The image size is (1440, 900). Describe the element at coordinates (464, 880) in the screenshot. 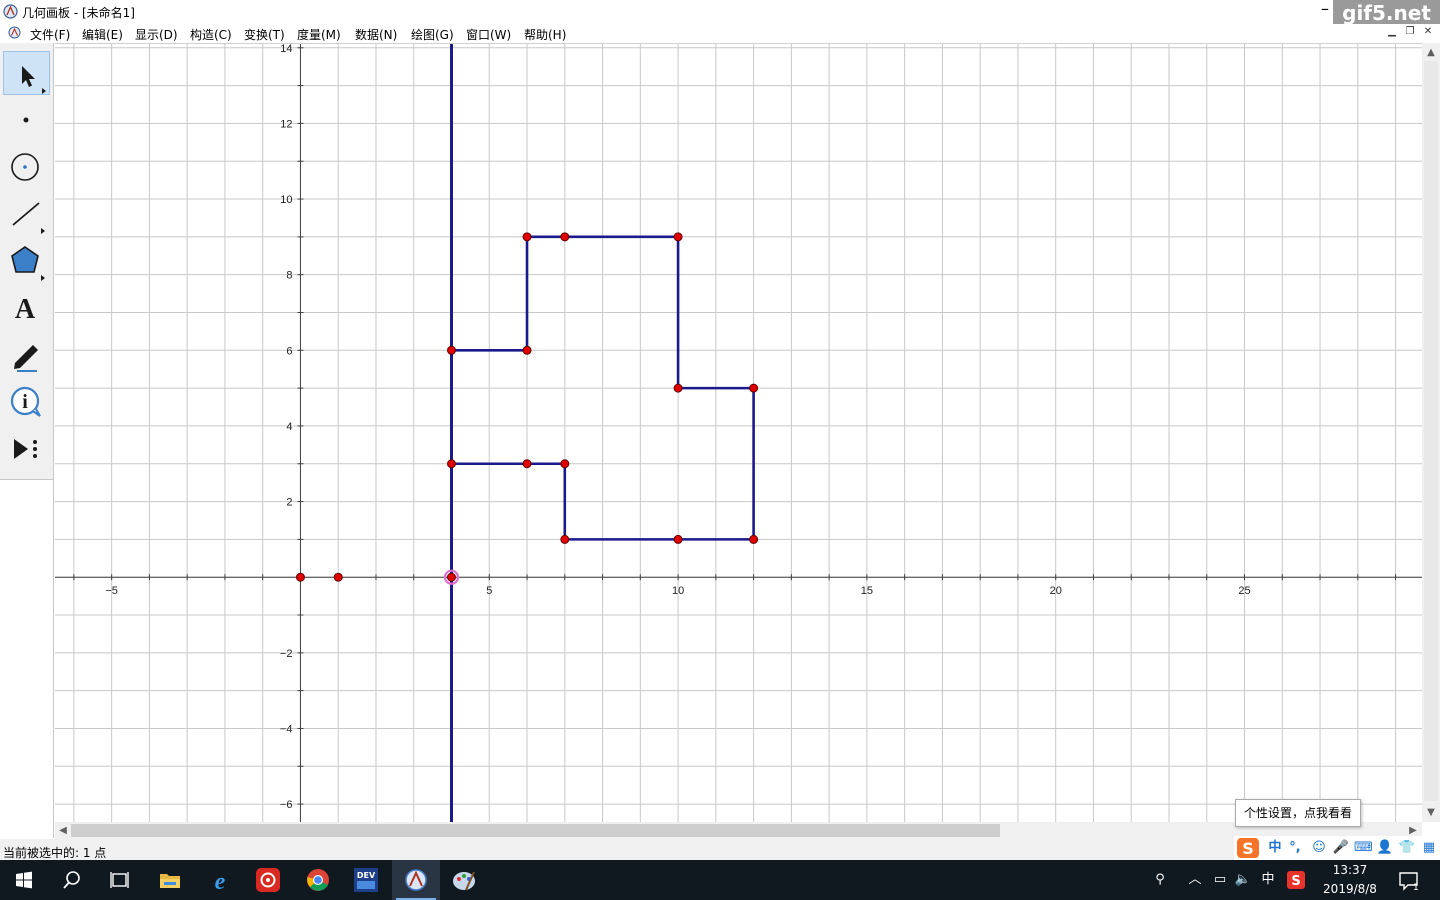

I see `paint-app-button` at that location.